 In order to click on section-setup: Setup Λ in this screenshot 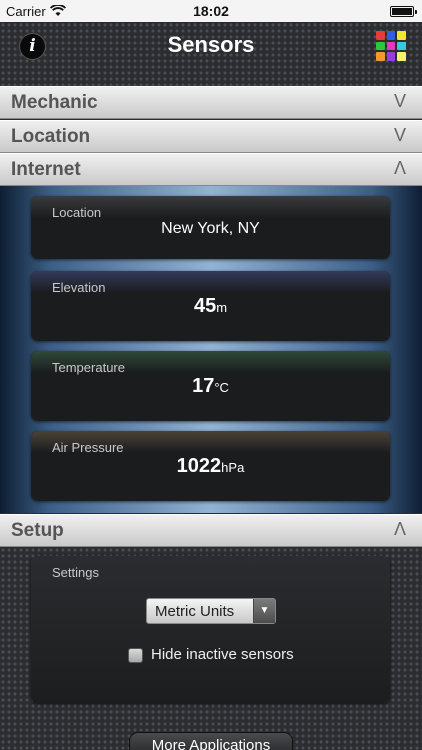, I will do `click(211, 530)`.